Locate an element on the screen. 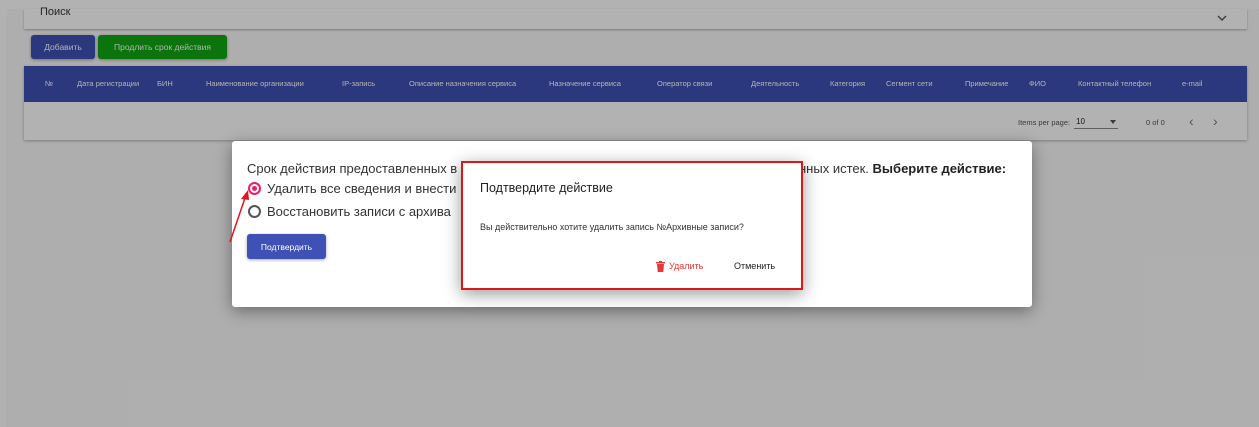 This screenshot has height=427, width=1259. confirm-button: Подтвердить is located at coordinates (286, 246).